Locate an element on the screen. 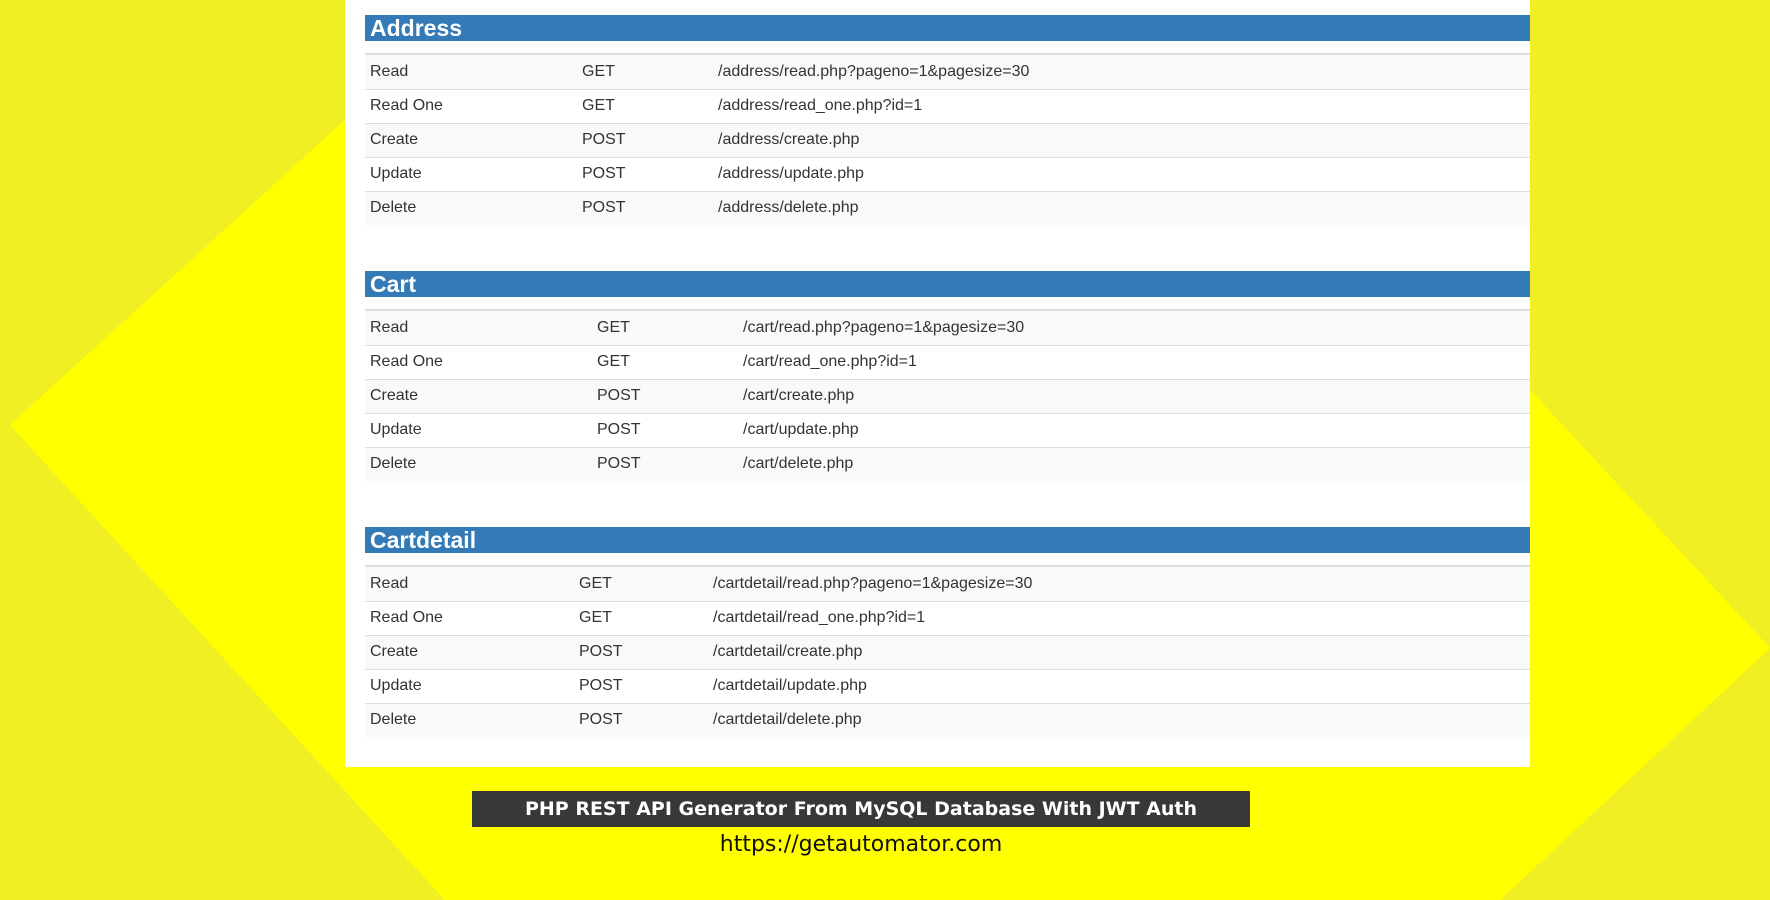  endpoint-cell: /cart/delete.php is located at coordinates (1134, 463).